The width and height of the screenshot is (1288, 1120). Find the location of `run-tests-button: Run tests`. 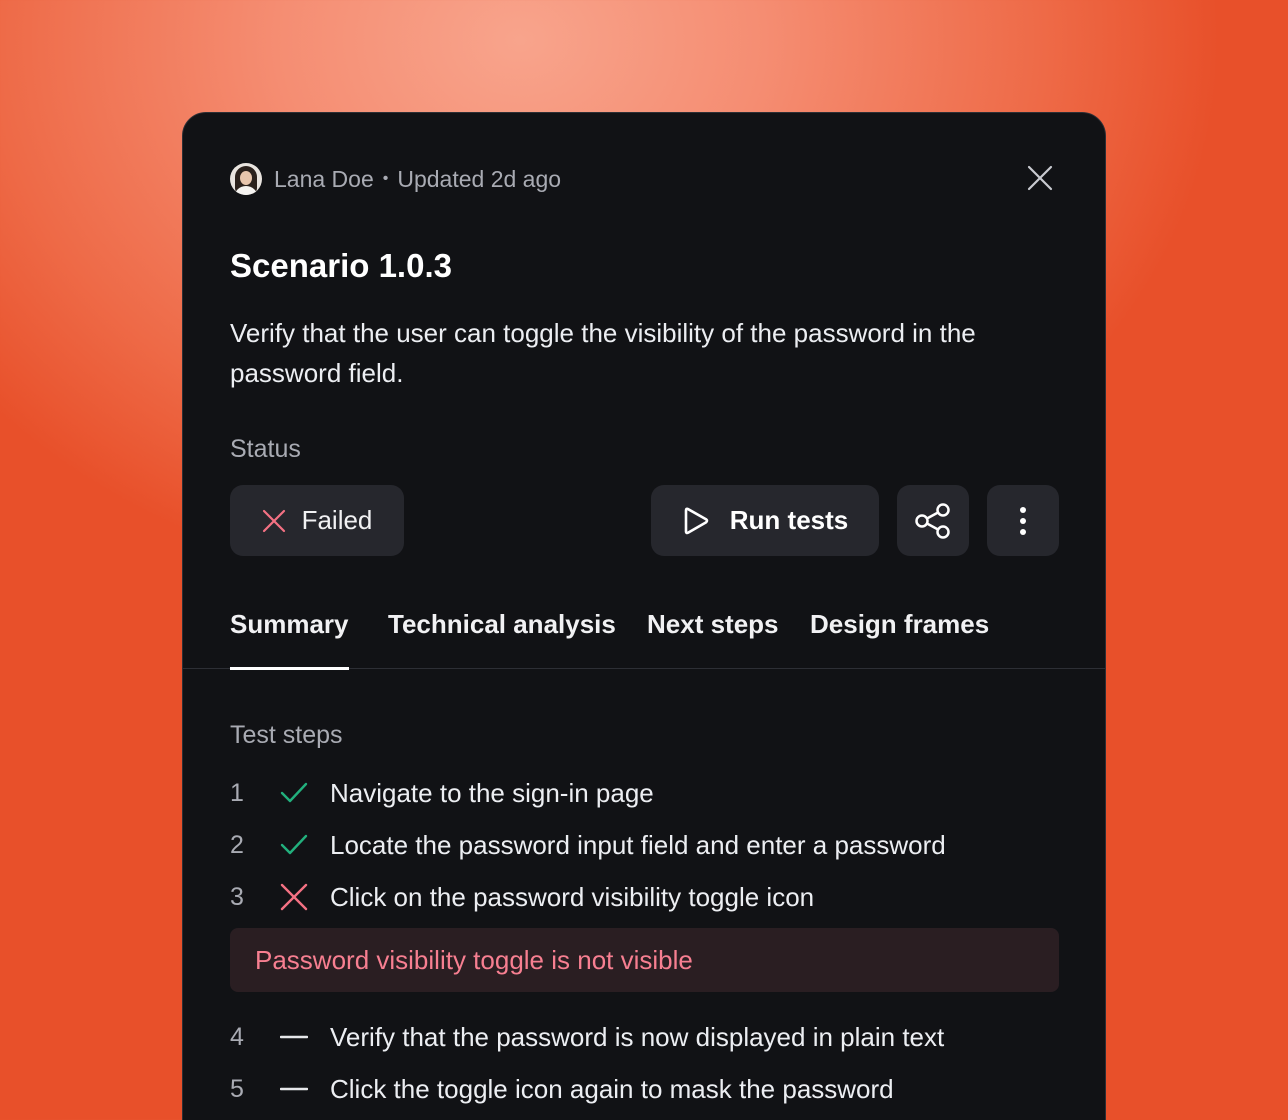

run-tests-button: Run tests is located at coordinates (765, 520).